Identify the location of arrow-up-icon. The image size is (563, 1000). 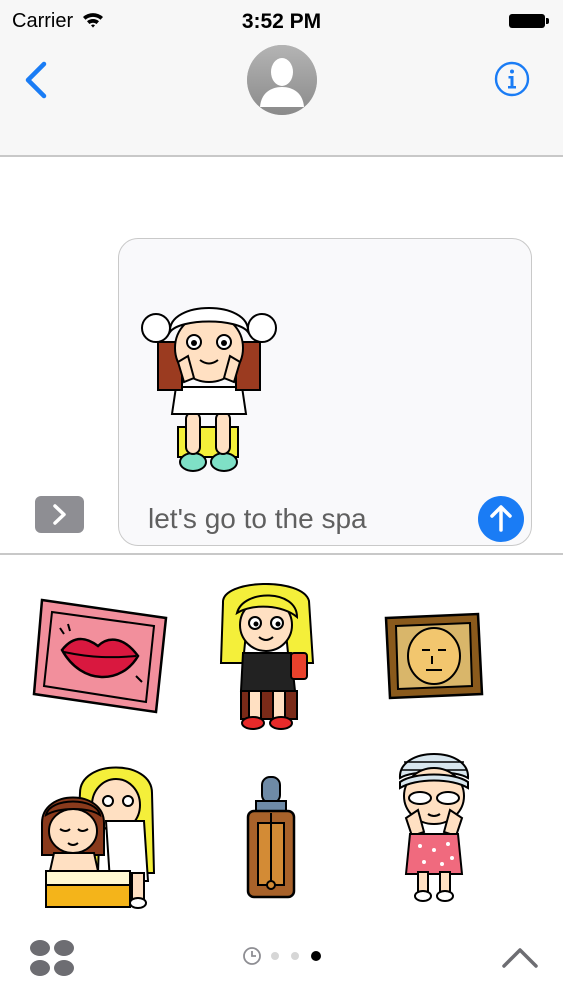
(501, 518).